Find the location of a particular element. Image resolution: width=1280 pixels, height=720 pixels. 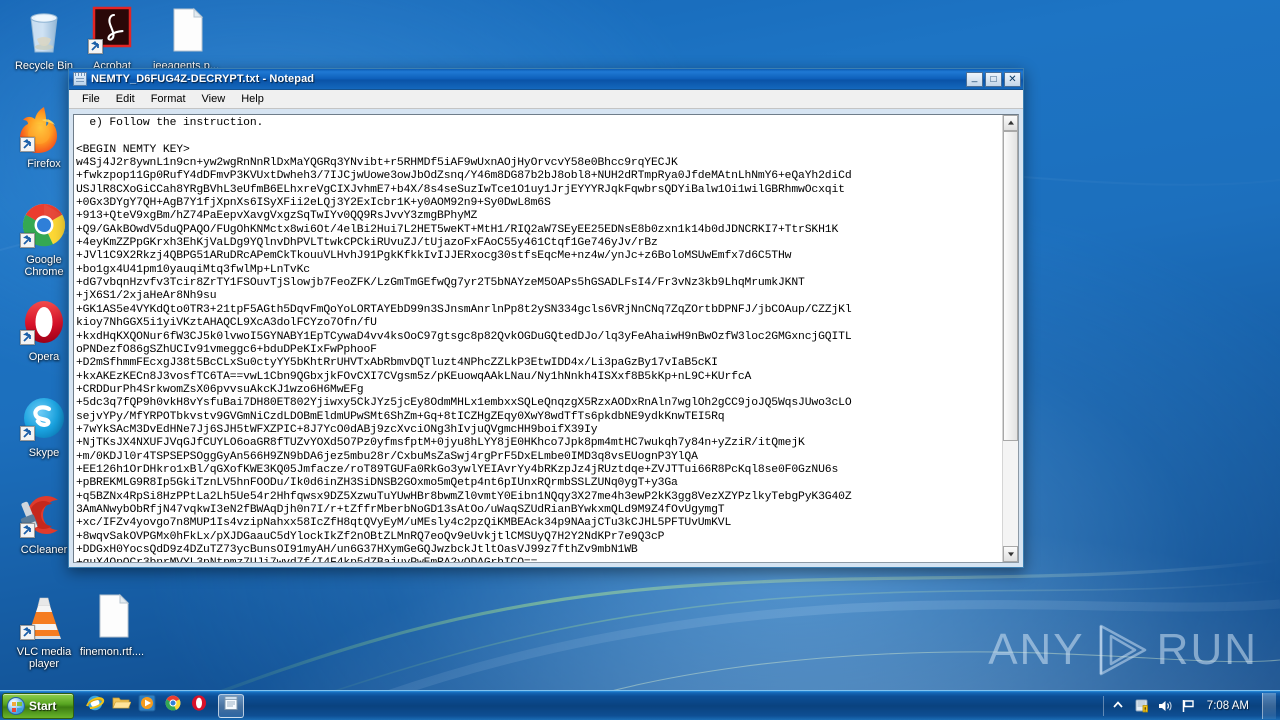

close-icon: ✕ is located at coordinates (1012, 79).